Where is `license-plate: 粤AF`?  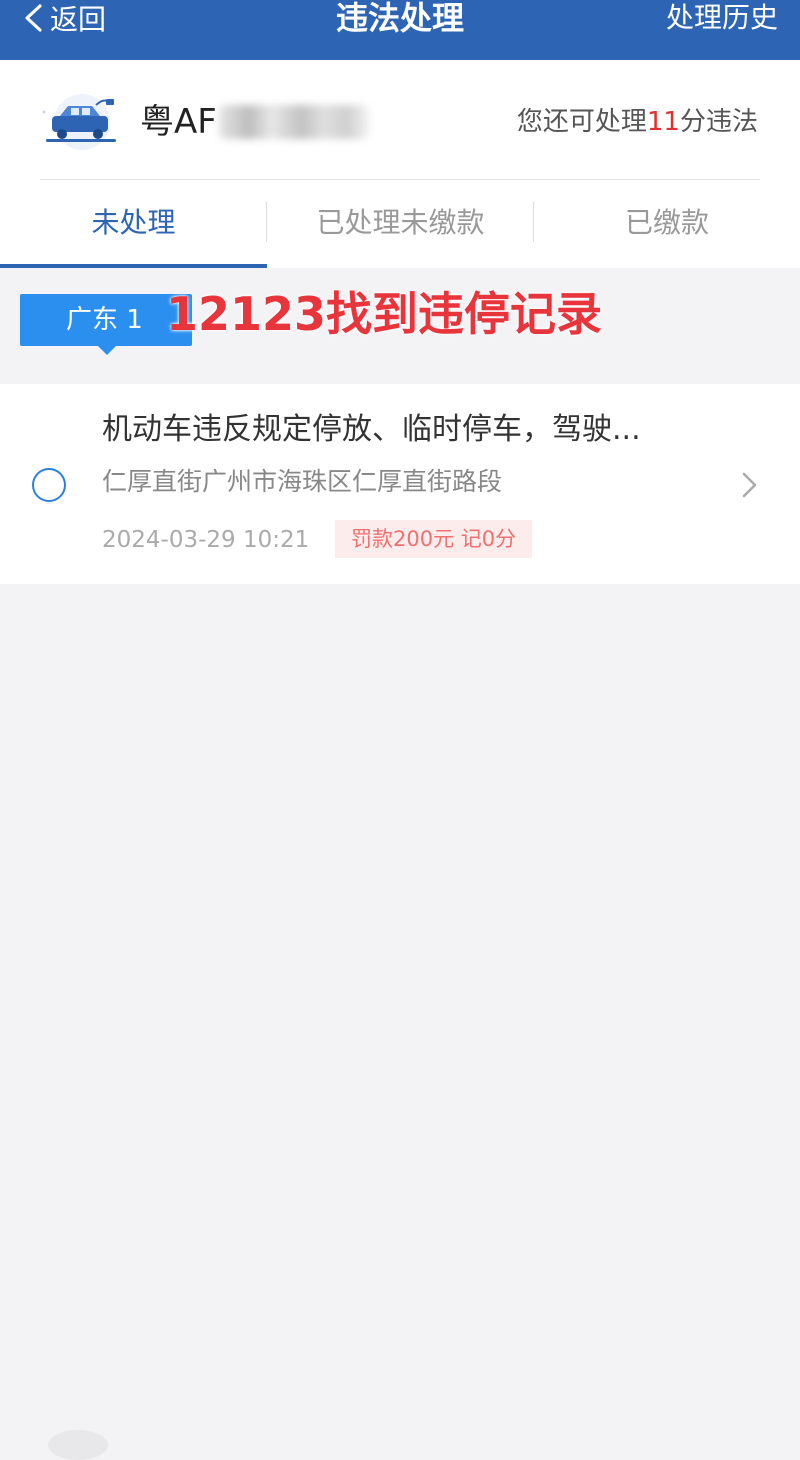
license-plate: 粤AF is located at coordinates (254, 122).